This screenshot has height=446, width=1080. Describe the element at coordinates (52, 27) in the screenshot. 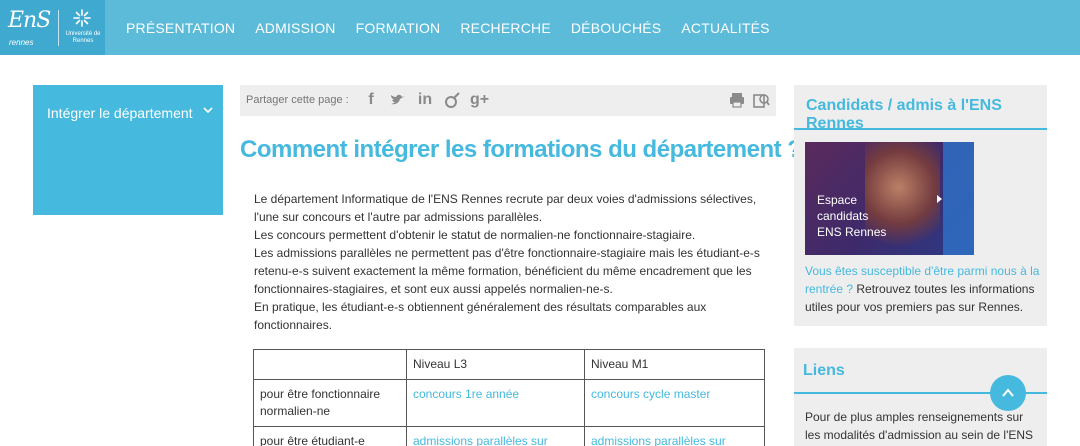

I see `site-logo: EnS rennes Université de Rennes` at that location.